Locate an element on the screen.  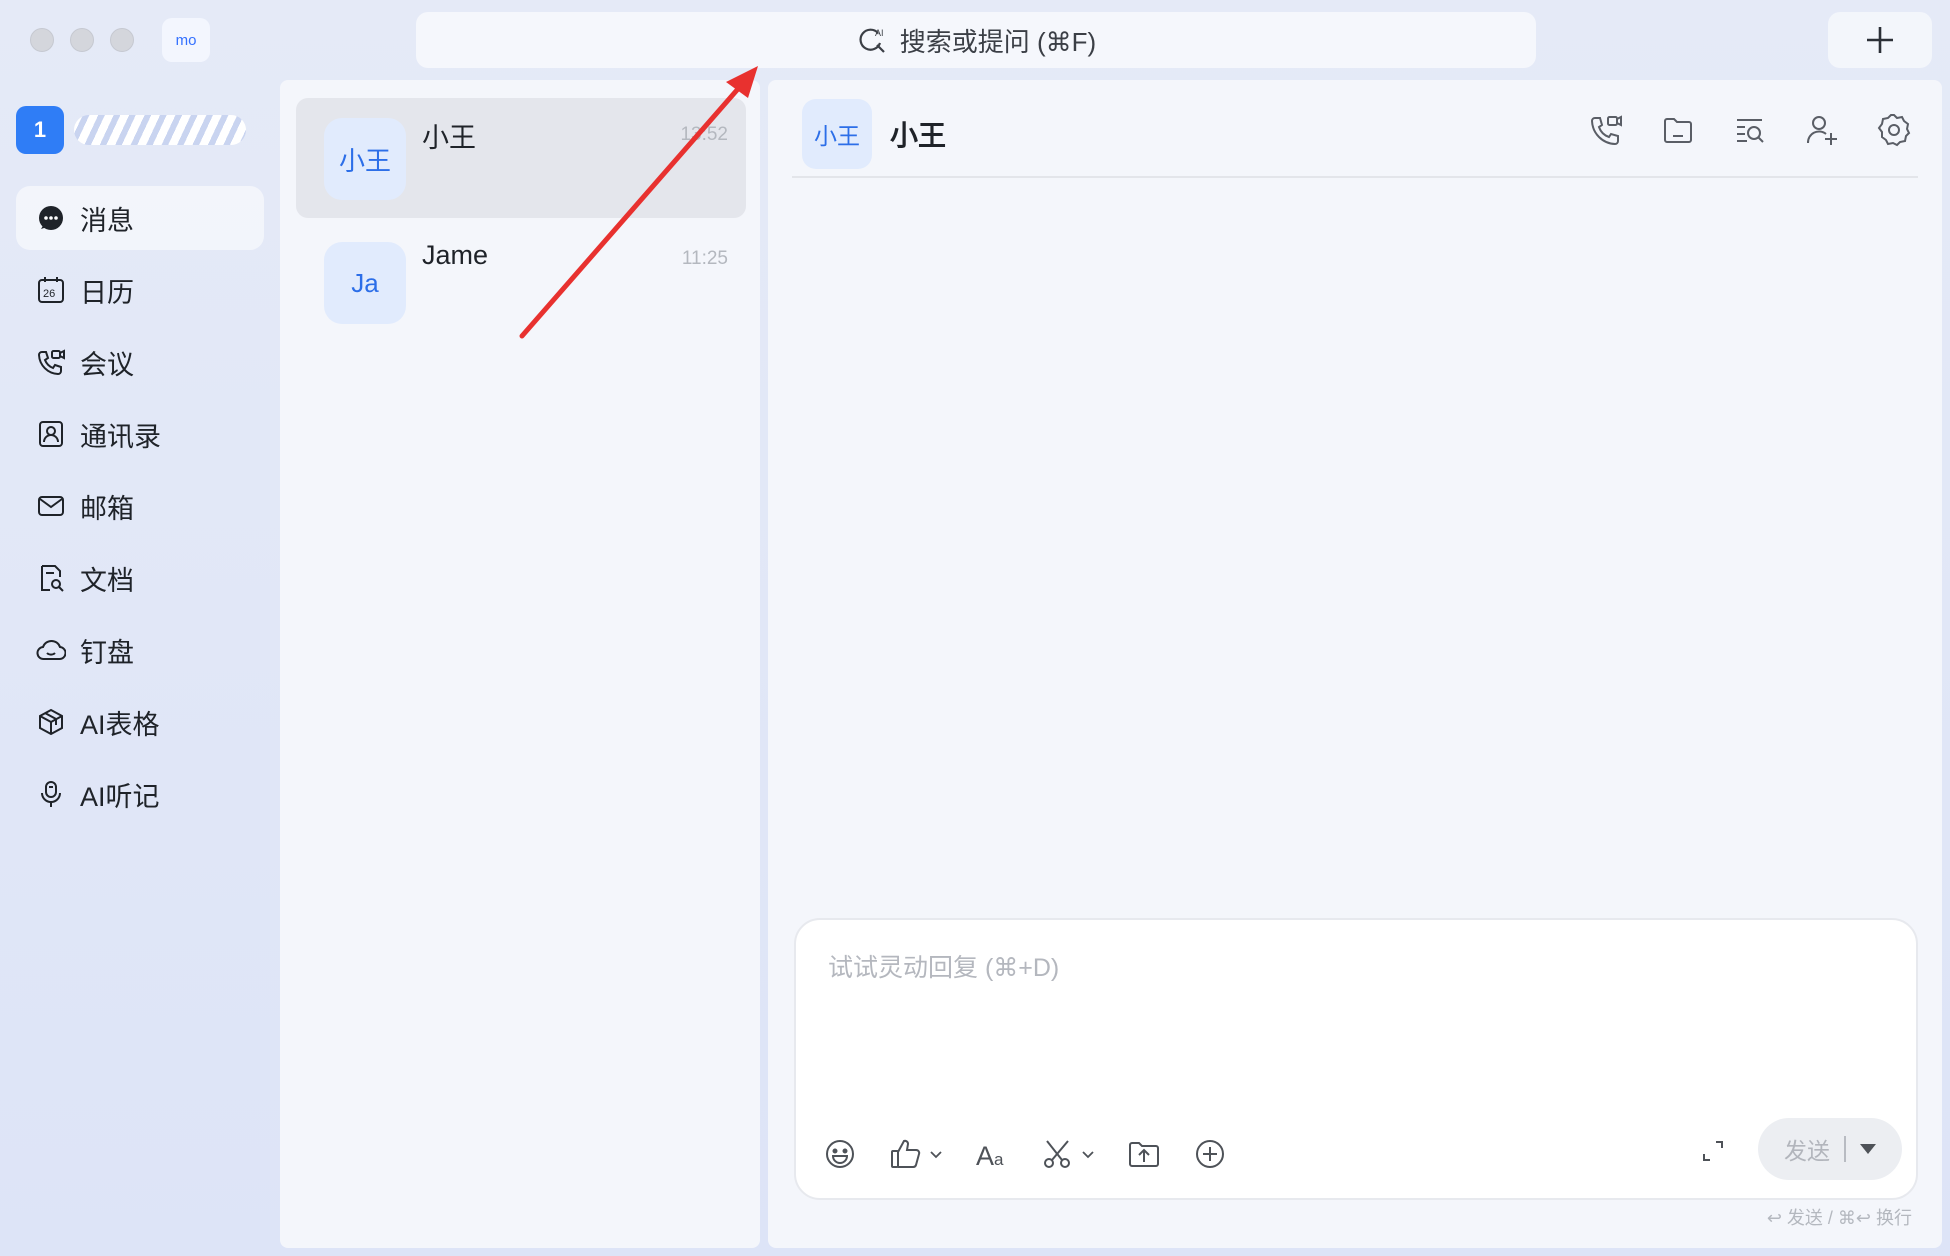
sidebar-item-label: 邮箱 is located at coordinates (107, 508).